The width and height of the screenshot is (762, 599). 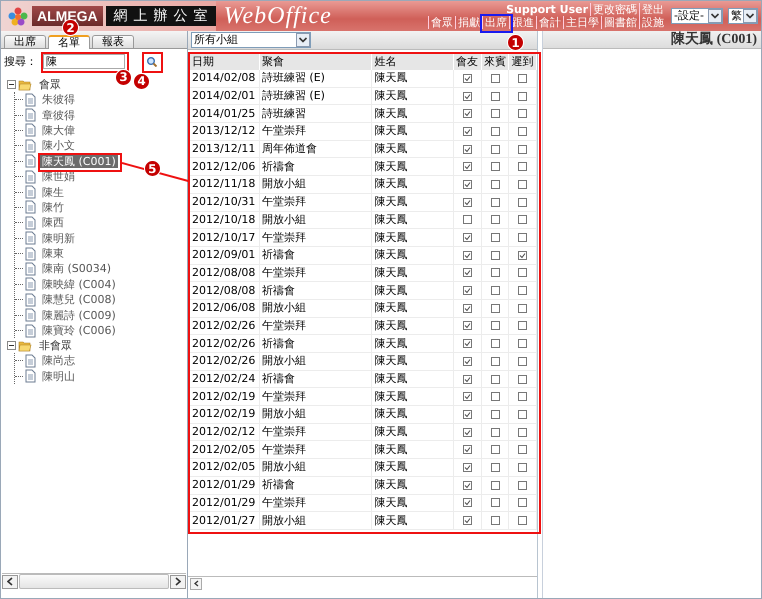 I want to click on tree-item: 朱彼得, so click(x=58, y=99).